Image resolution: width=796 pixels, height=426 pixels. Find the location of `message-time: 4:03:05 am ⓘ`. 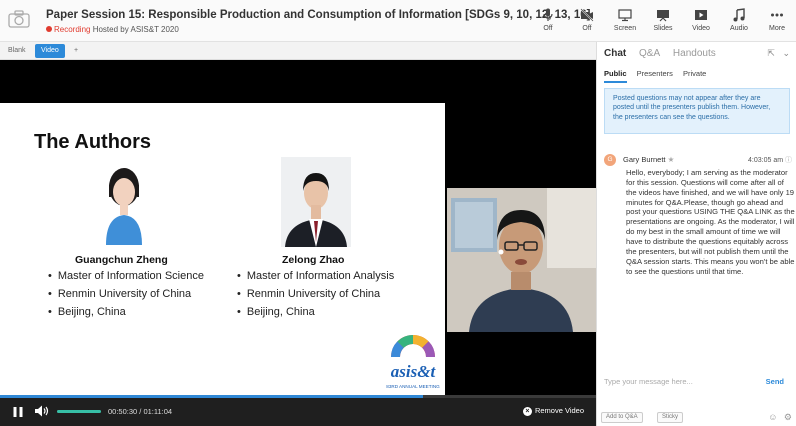

message-time: 4:03:05 am ⓘ is located at coordinates (770, 160).